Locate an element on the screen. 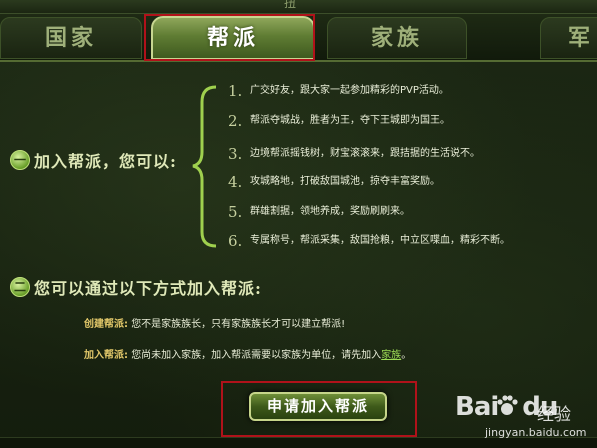  list-item: 6. 专属称号，帮派采集，敌国抢粮，中立区喋血，精彩不断。 is located at coordinates (369, 241).